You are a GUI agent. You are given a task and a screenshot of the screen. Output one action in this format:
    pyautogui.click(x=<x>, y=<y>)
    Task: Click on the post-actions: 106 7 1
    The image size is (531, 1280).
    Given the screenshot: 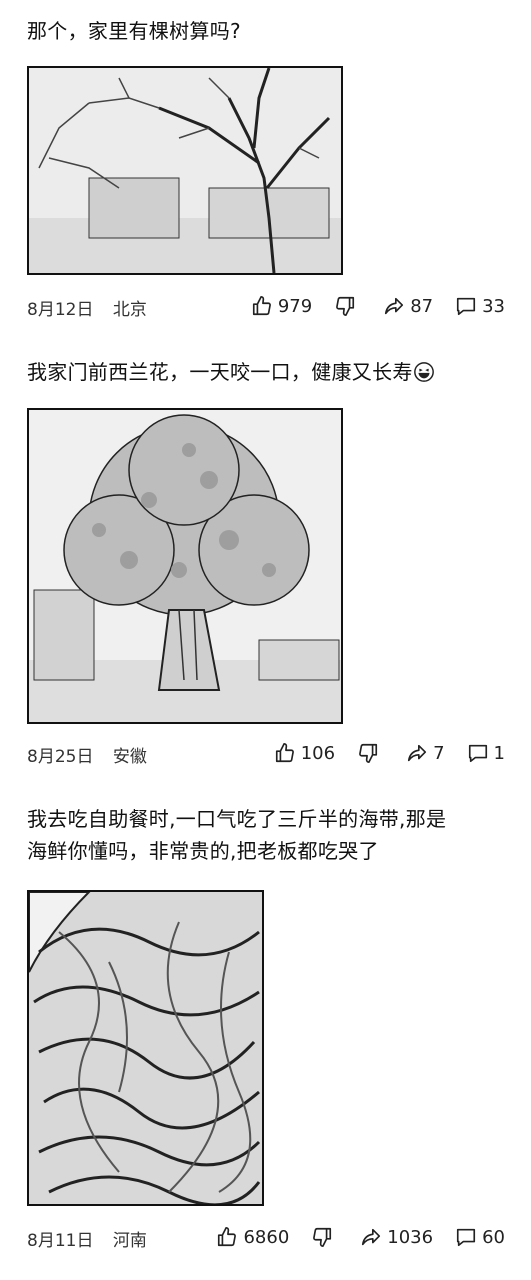 What is the action you would take?
    pyautogui.click(x=378, y=753)
    